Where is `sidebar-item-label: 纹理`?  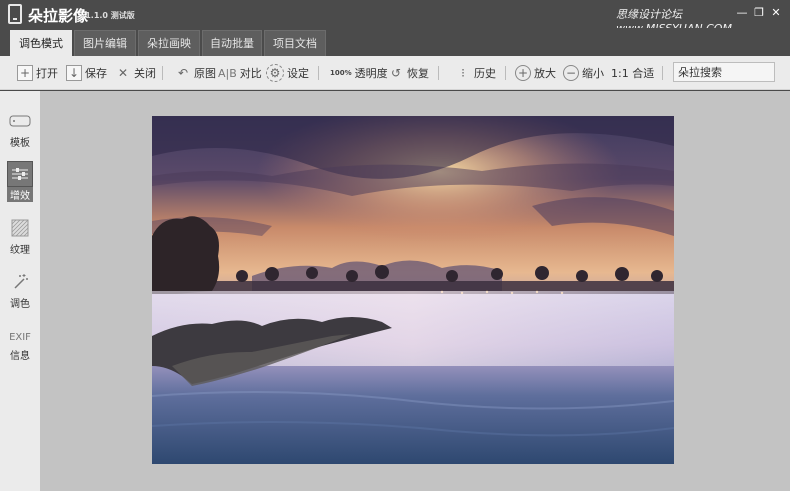
sidebar-item-label: 纹理 is located at coordinates (20, 250).